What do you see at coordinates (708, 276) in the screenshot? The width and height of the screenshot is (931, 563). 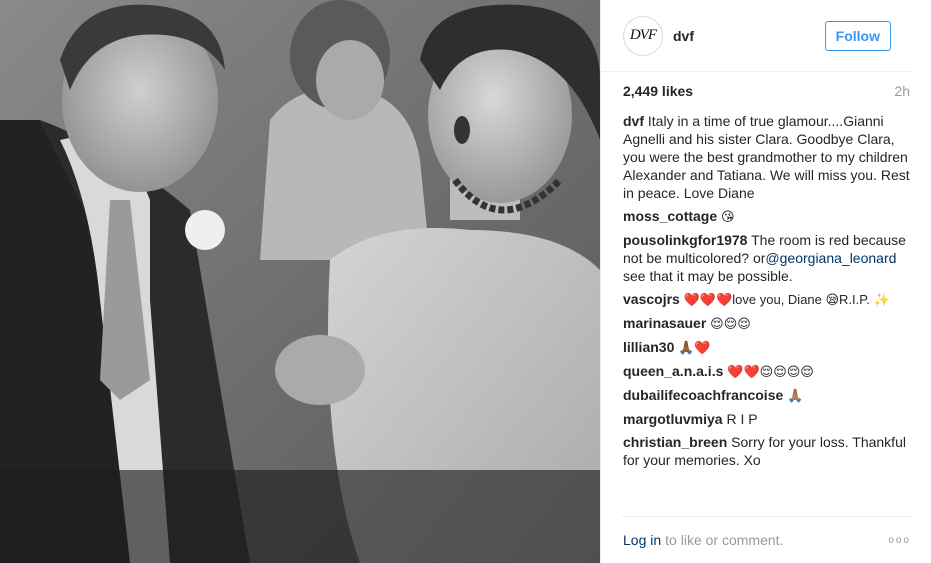 I see `comment-text-after: see that it may be possible.` at bounding box center [708, 276].